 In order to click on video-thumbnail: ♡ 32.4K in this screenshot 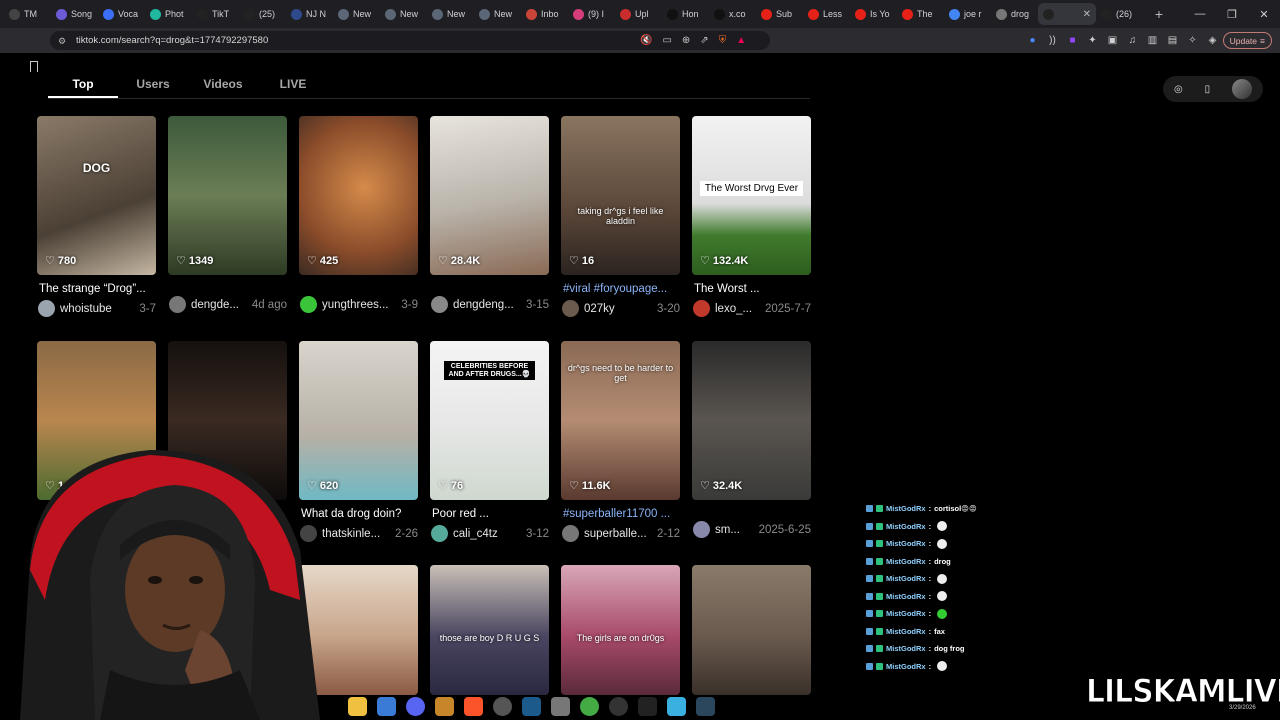, I will do `click(751, 420)`.